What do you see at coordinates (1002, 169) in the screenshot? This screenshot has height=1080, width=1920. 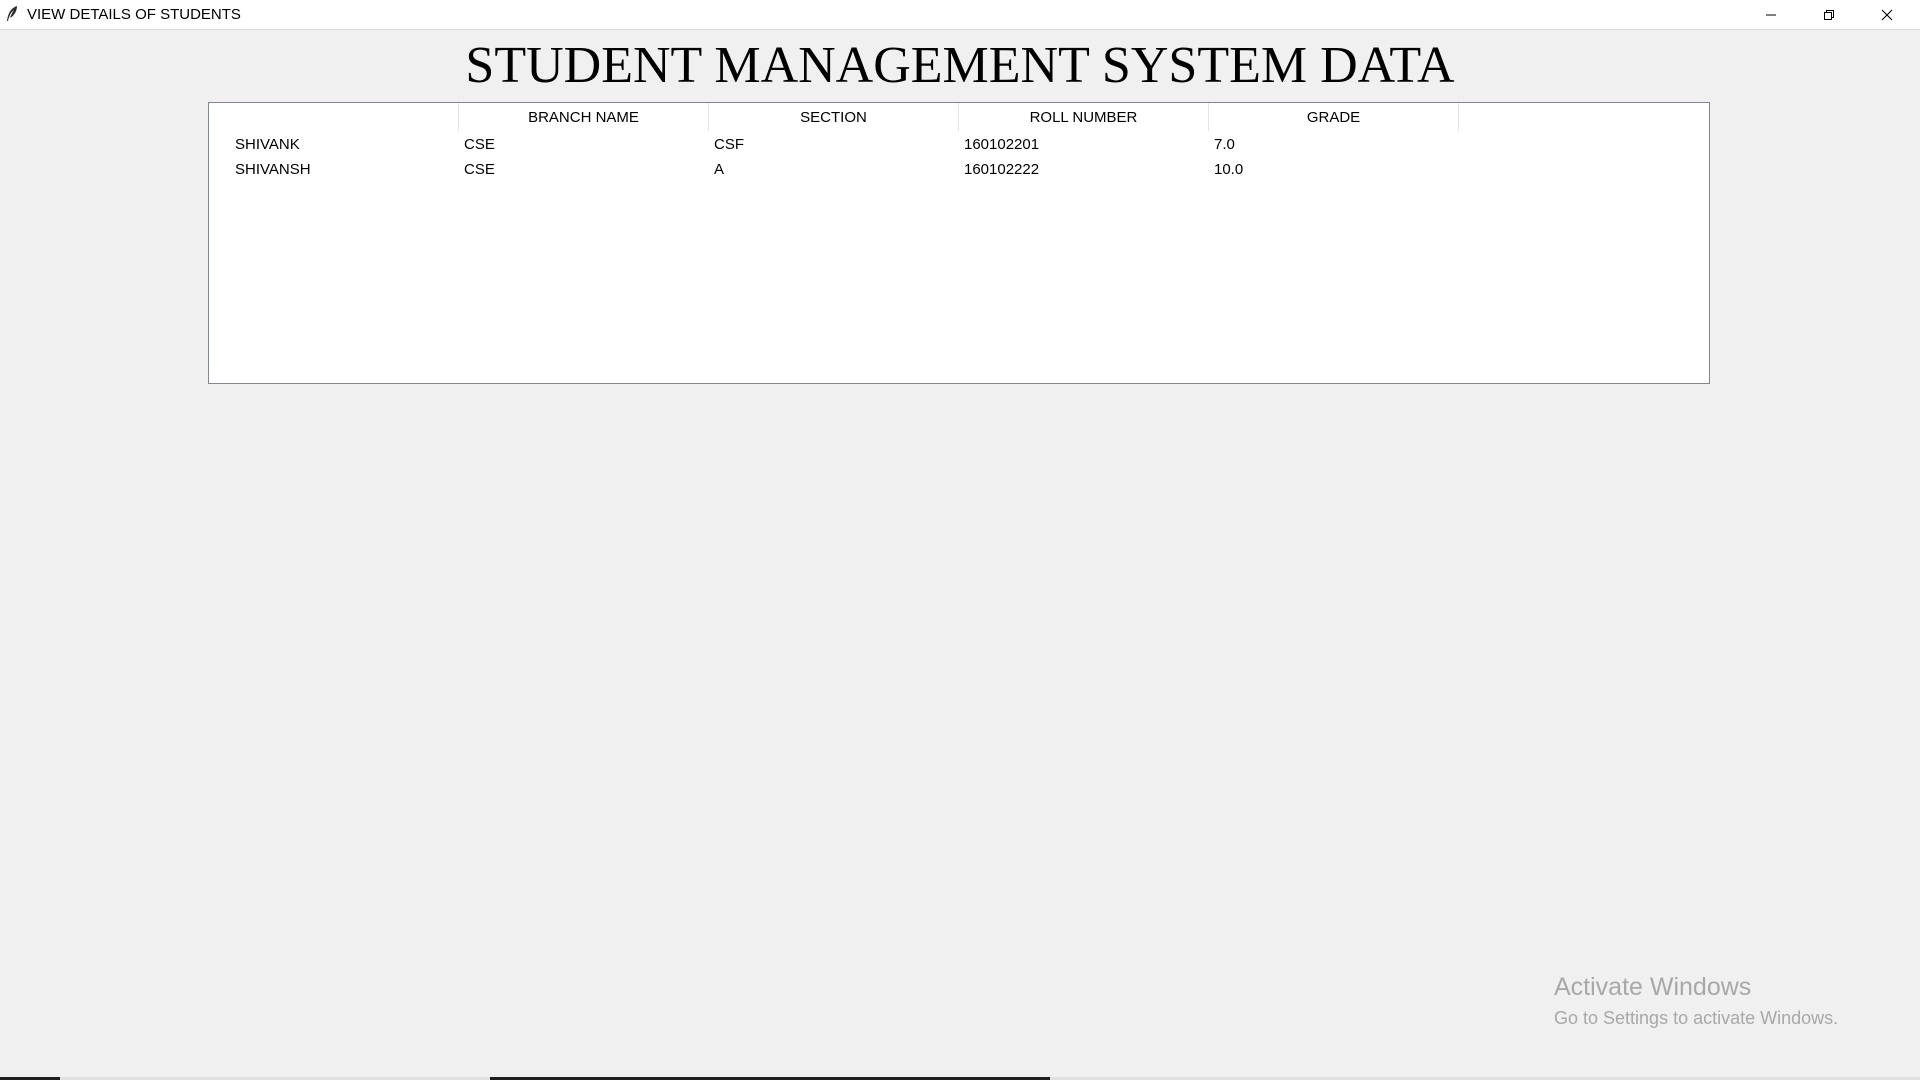 I see `cell-roll-number: 160102222` at bounding box center [1002, 169].